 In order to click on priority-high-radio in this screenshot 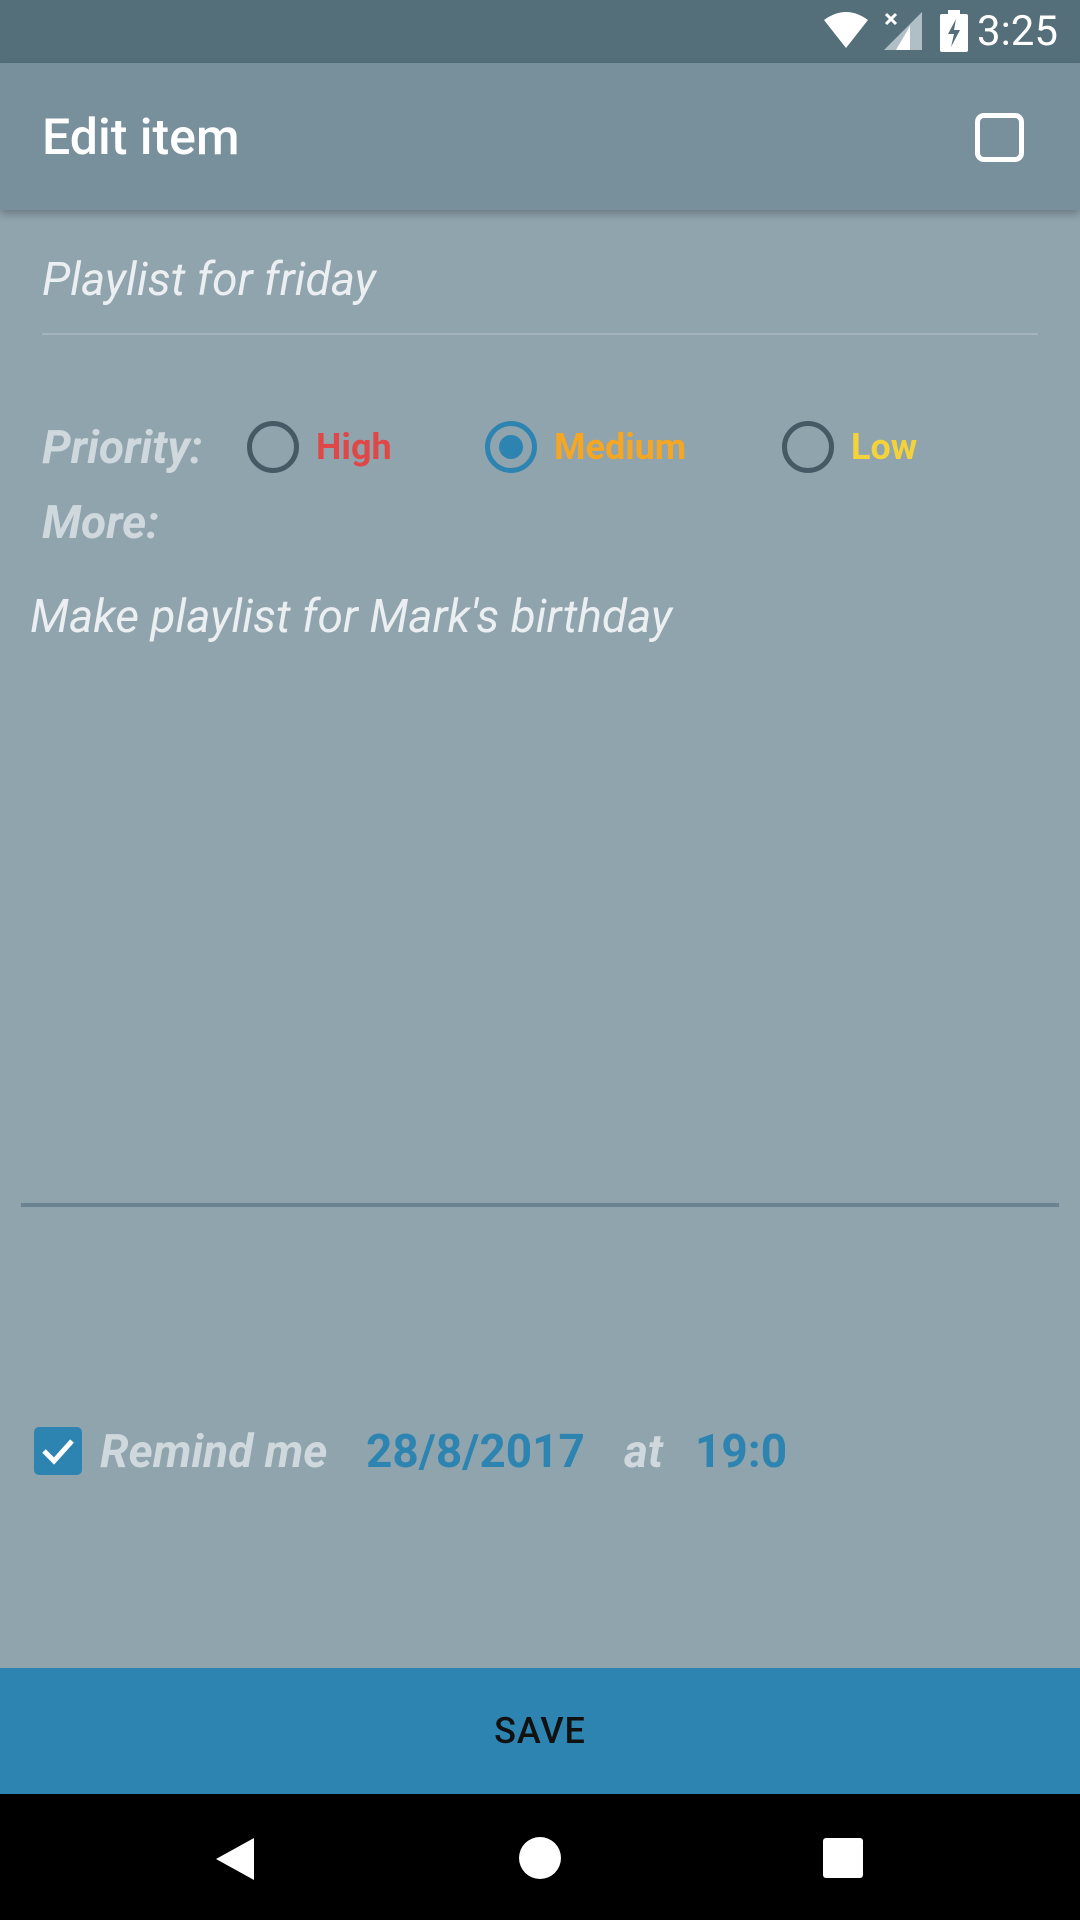, I will do `click(273, 447)`.